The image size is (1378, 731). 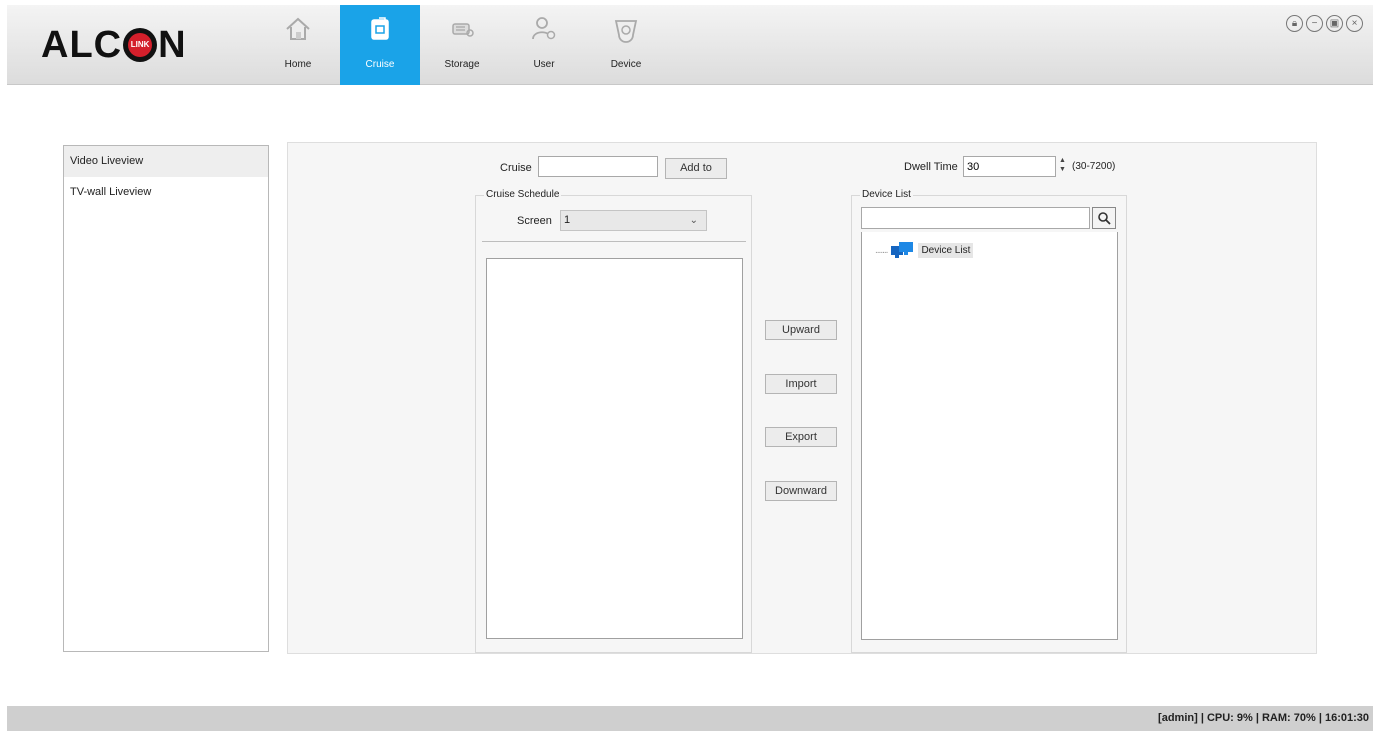 I want to click on cruise-schedule-group: Cruise Schedule Screen 1 ⌄, so click(x=613, y=421).